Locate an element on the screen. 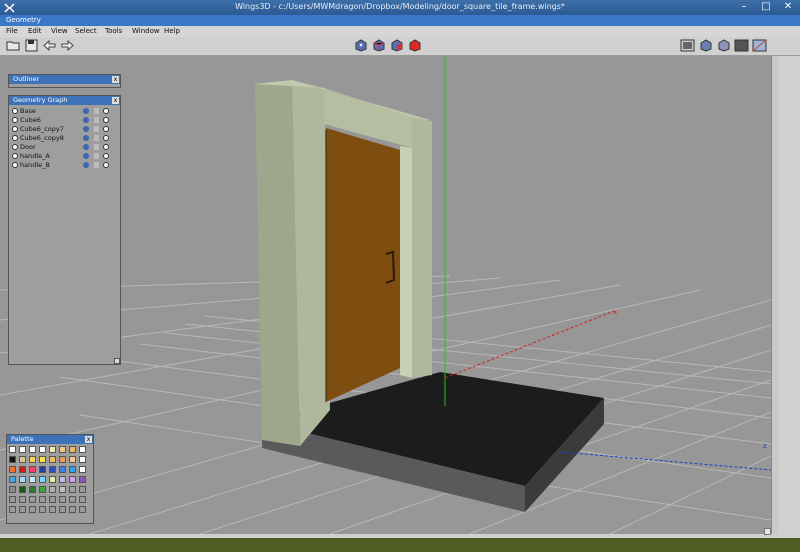 Image resolution: width=800 pixels, height=552 pixels. palette-close-button: x is located at coordinates (88, 439).